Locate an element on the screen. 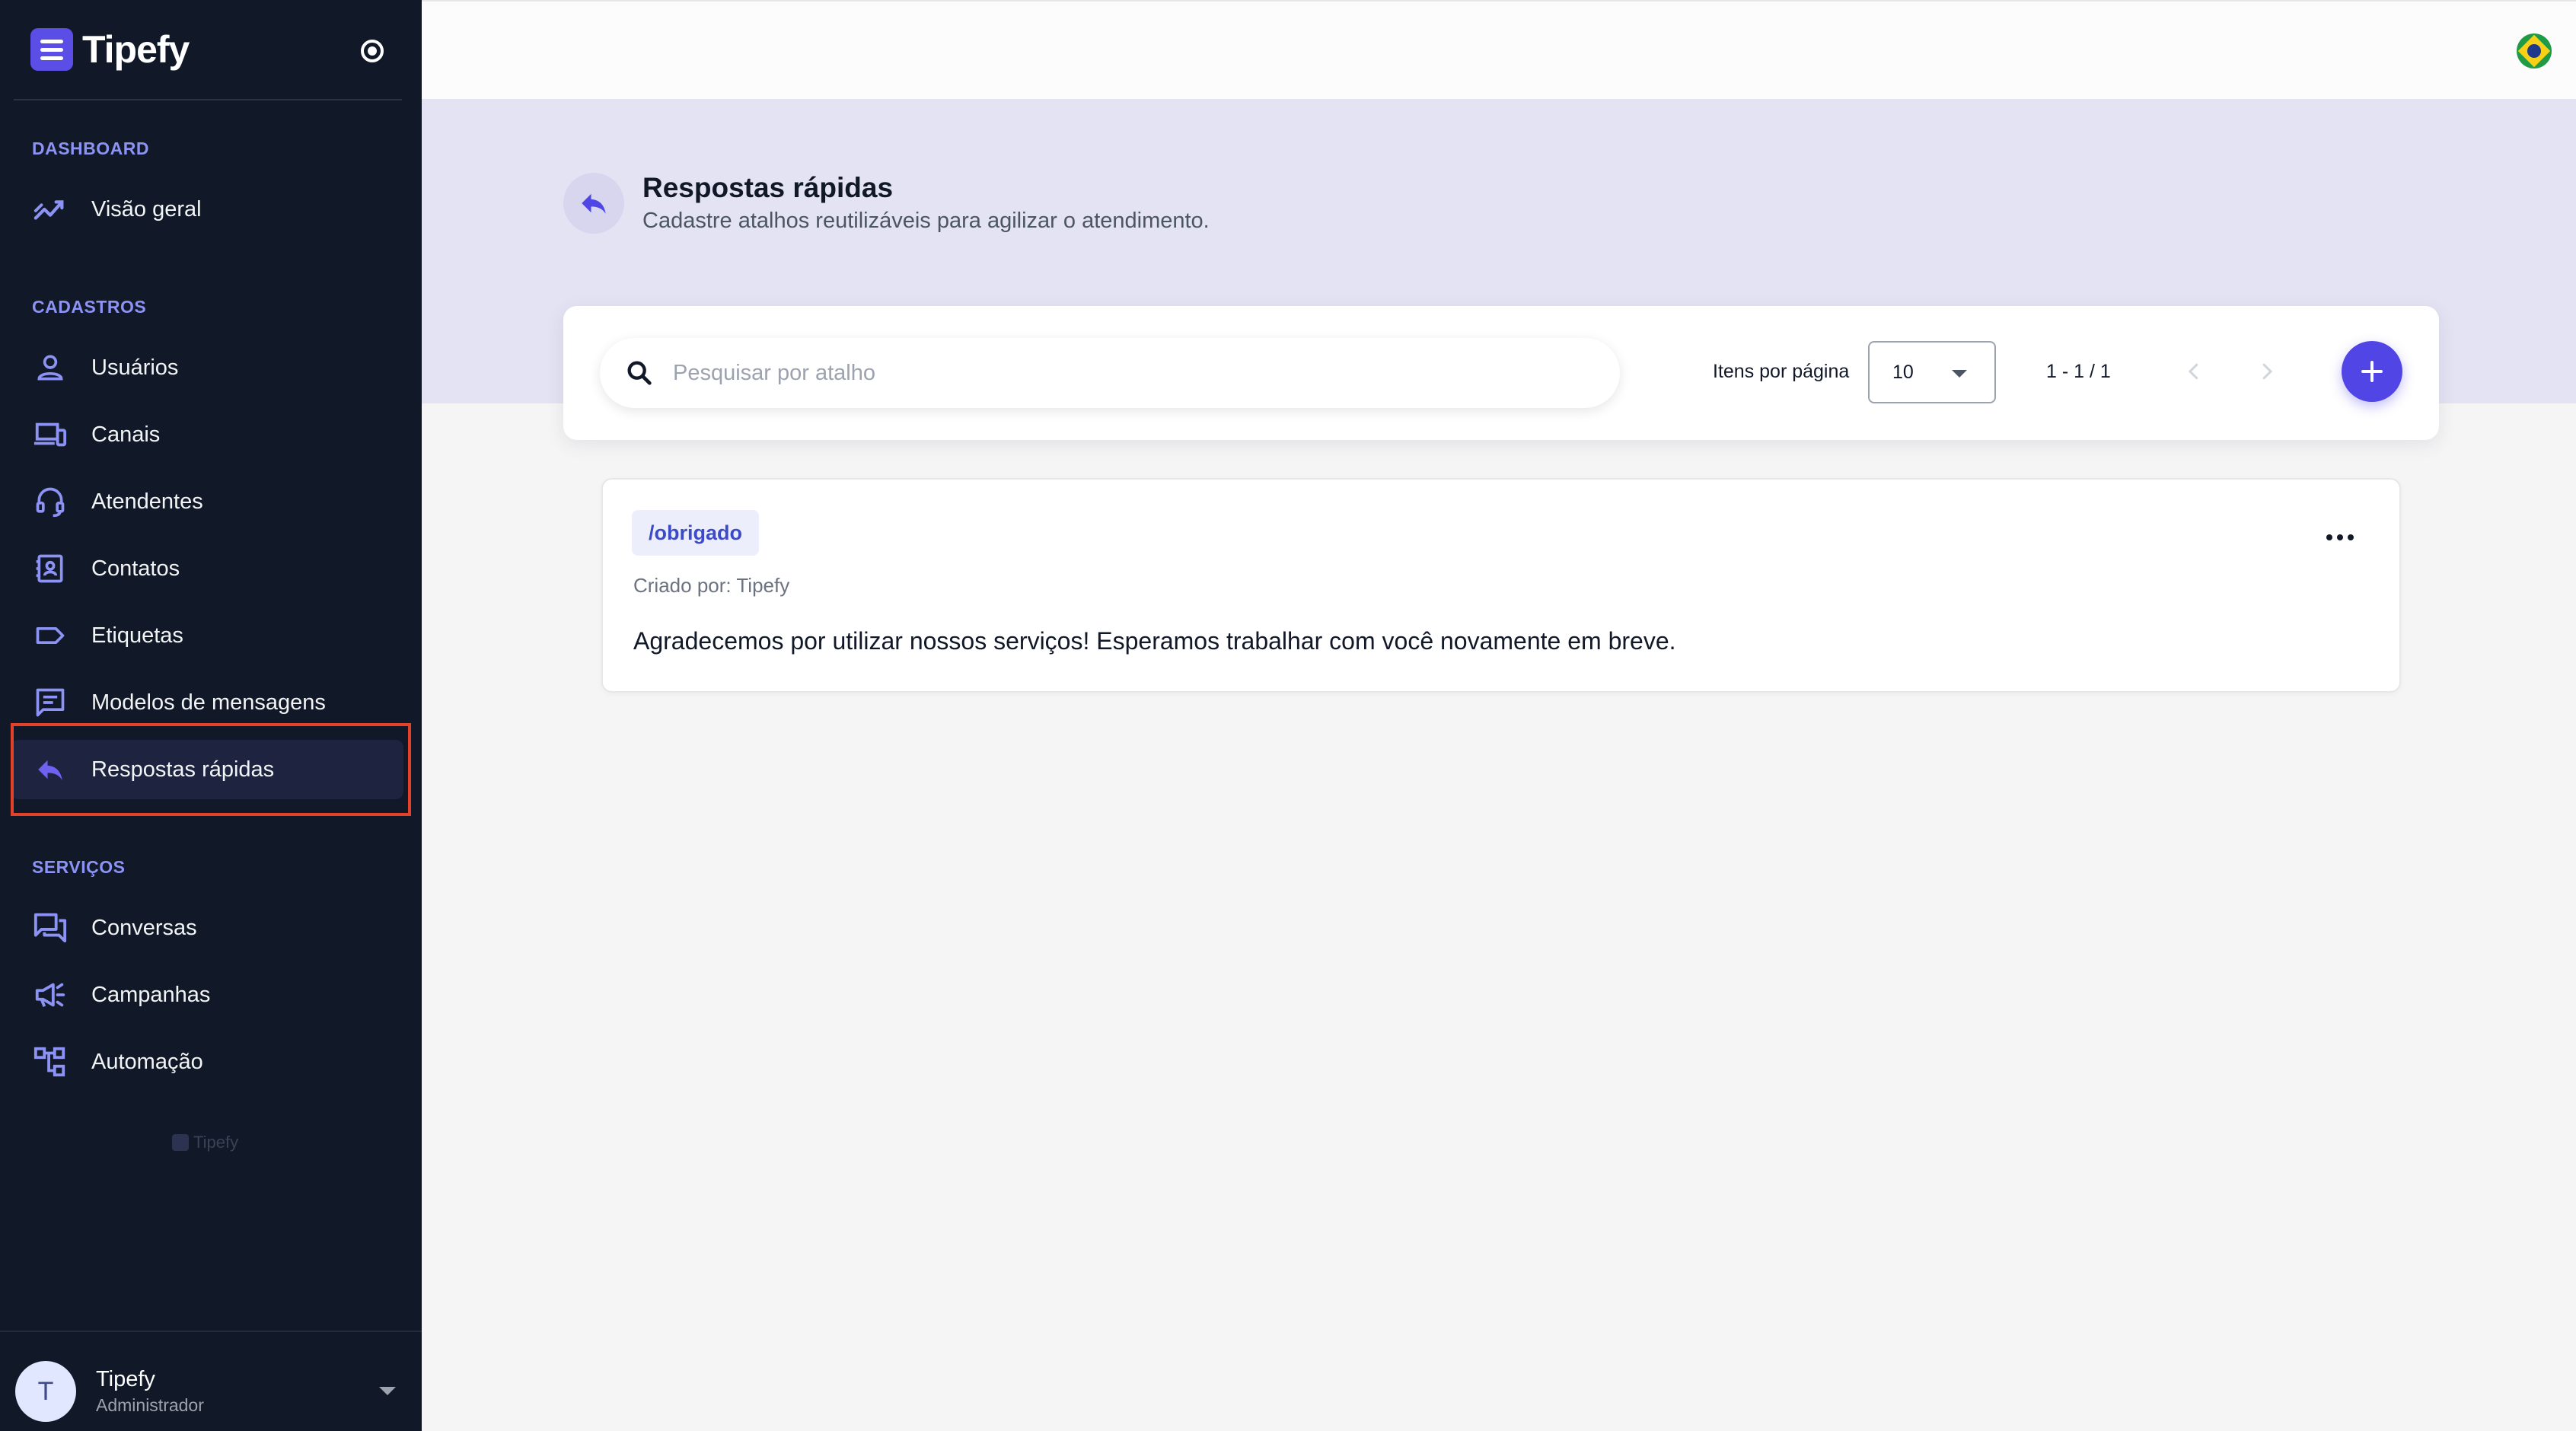  section-cadastros: CADASTROS is located at coordinates (89, 307).